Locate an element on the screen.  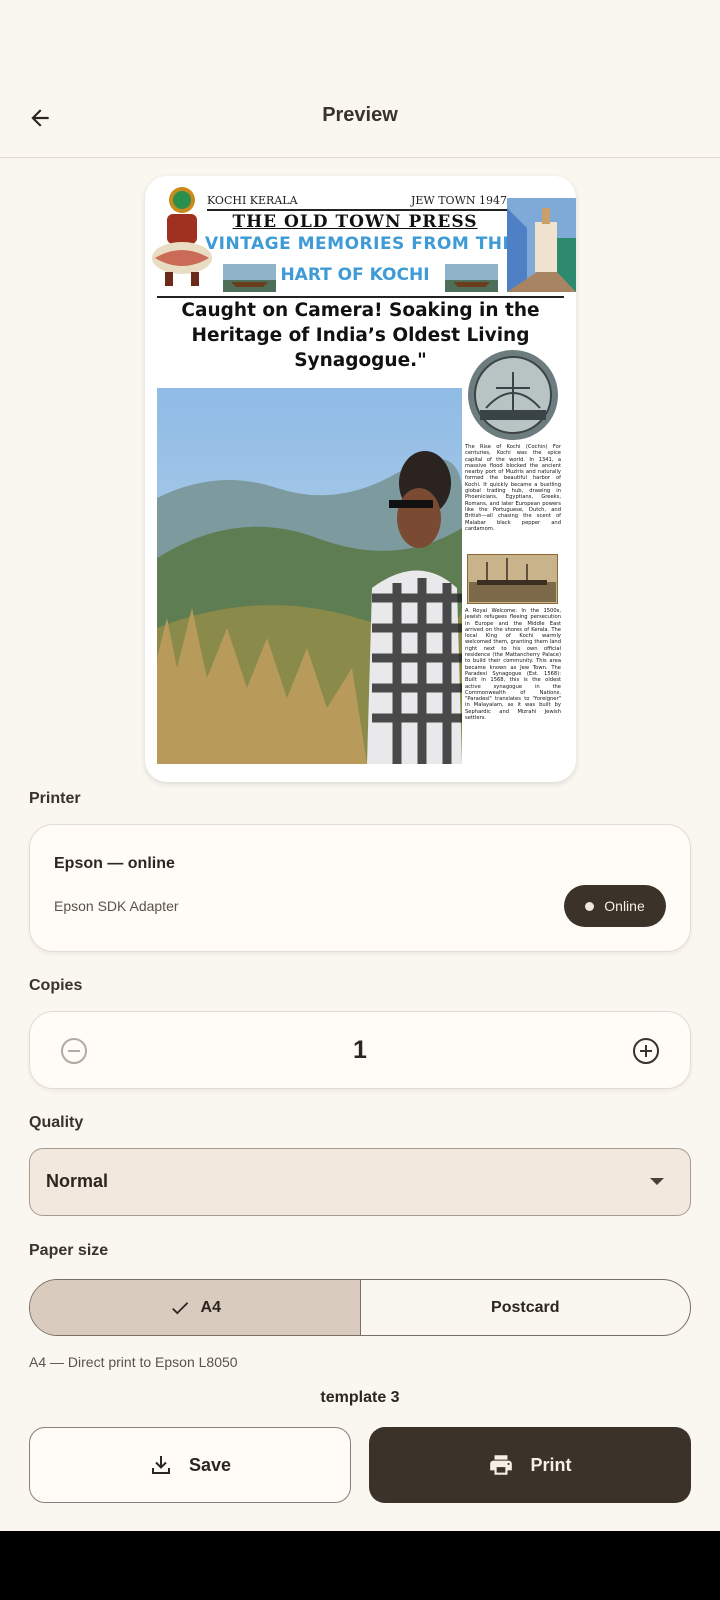
system-navigation-bar is located at coordinates (360, 1565).